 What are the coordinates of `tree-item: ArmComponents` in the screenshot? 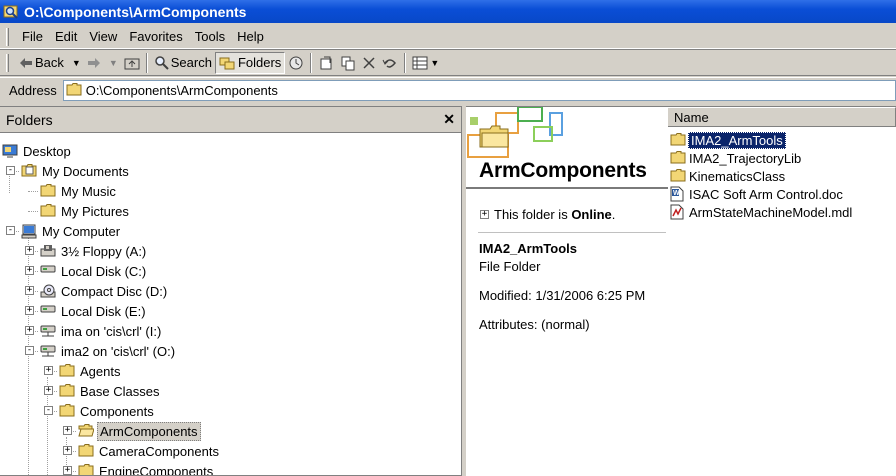 It's located at (139, 431).